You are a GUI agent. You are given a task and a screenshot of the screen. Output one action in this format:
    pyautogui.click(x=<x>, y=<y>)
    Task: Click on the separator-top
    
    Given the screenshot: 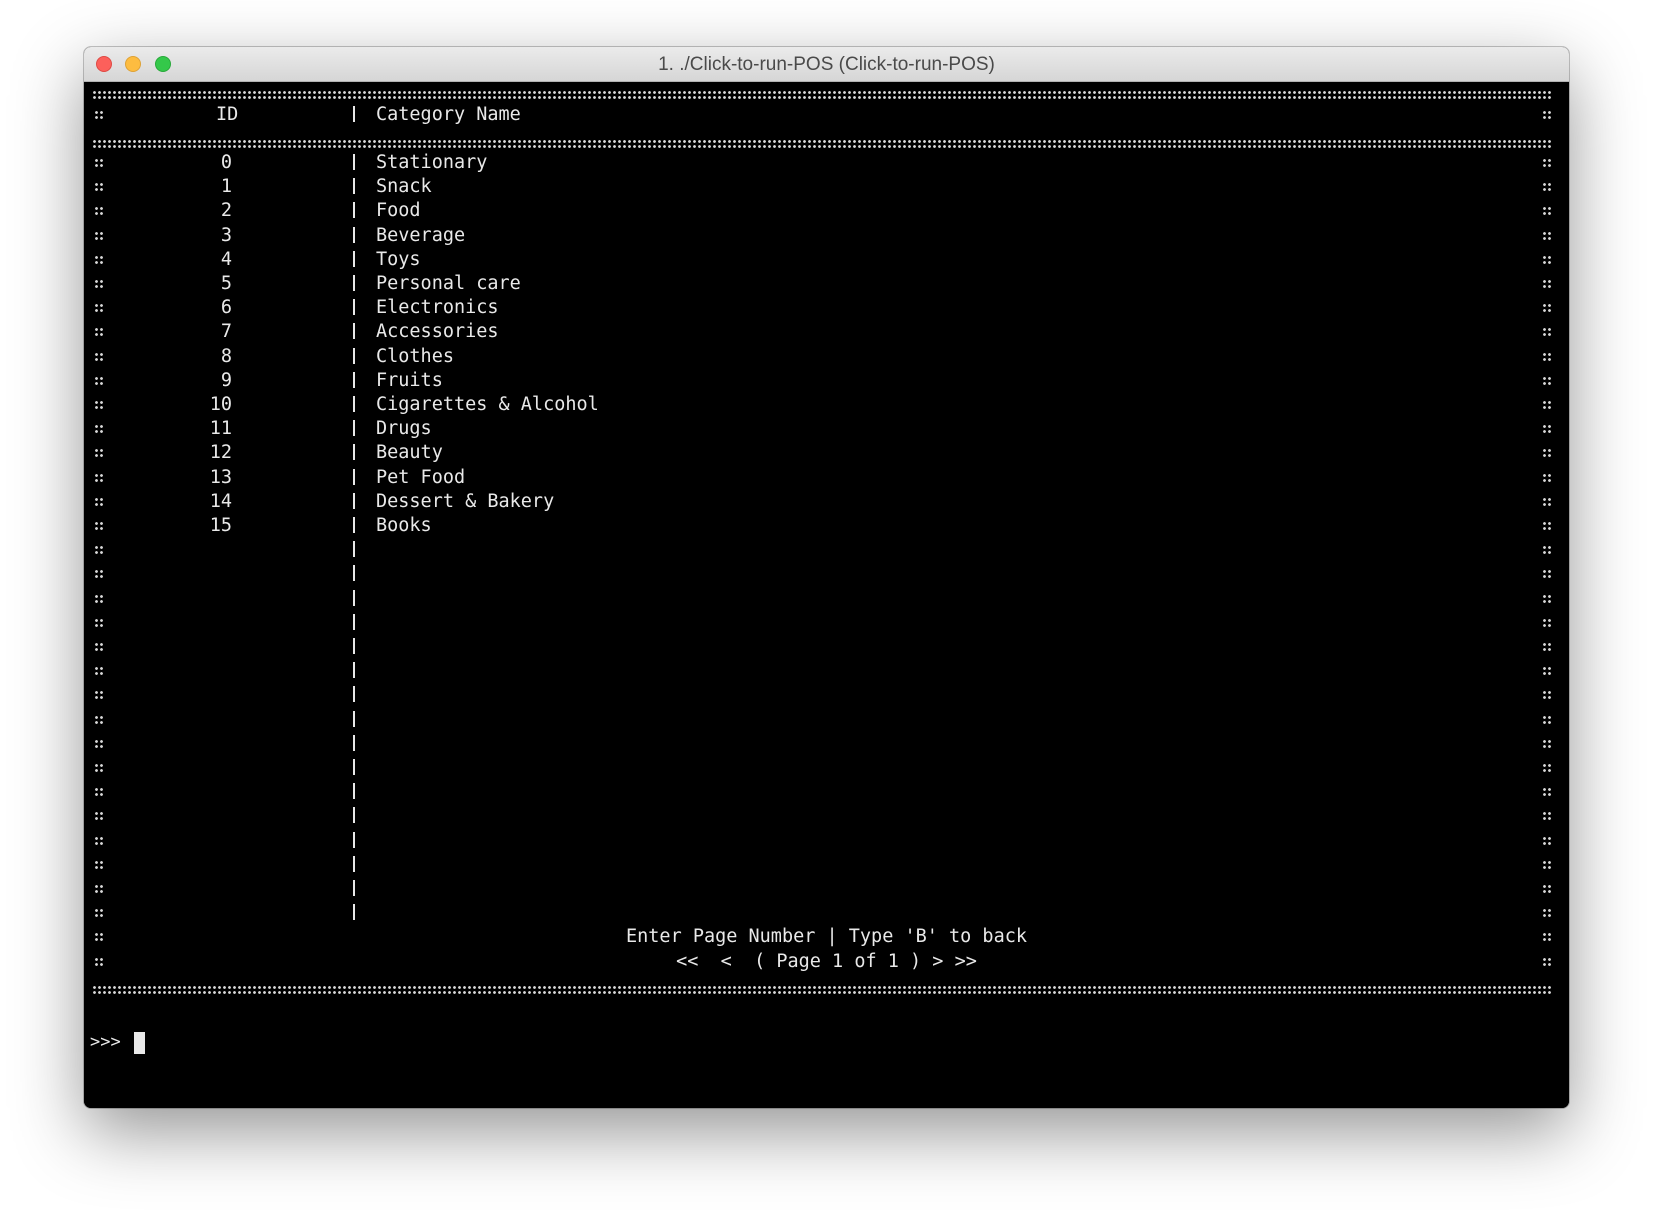 What is the action you would take?
    pyautogui.click(x=822, y=95)
    